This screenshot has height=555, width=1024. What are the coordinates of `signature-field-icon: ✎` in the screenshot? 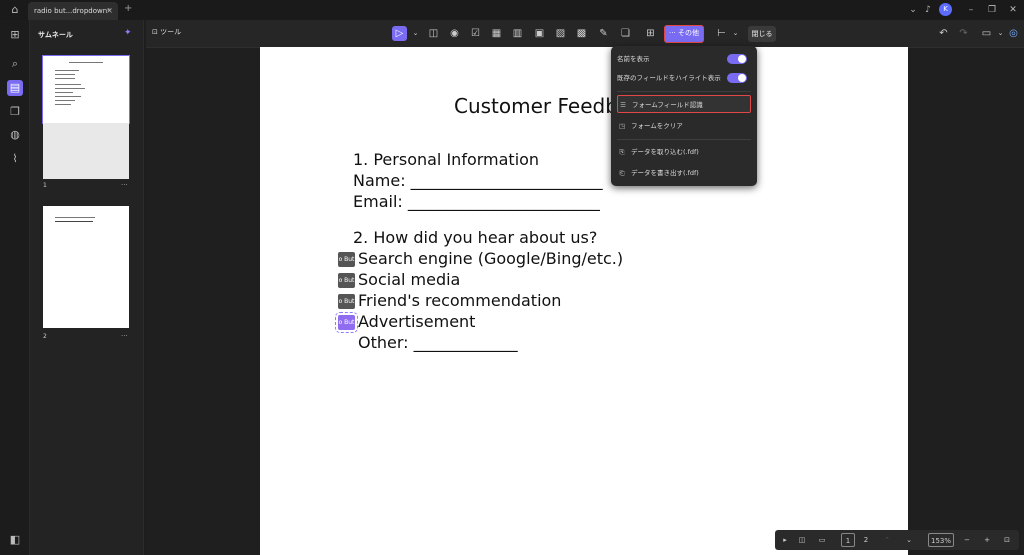 It's located at (603, 33).